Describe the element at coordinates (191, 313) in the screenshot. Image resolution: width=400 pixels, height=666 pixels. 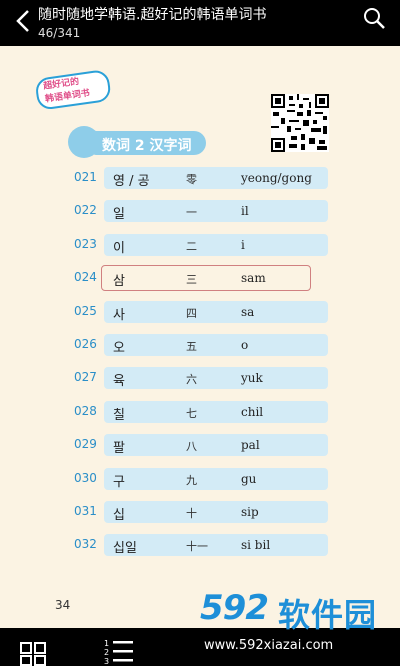
I see `hanja-character: 四` at that location.